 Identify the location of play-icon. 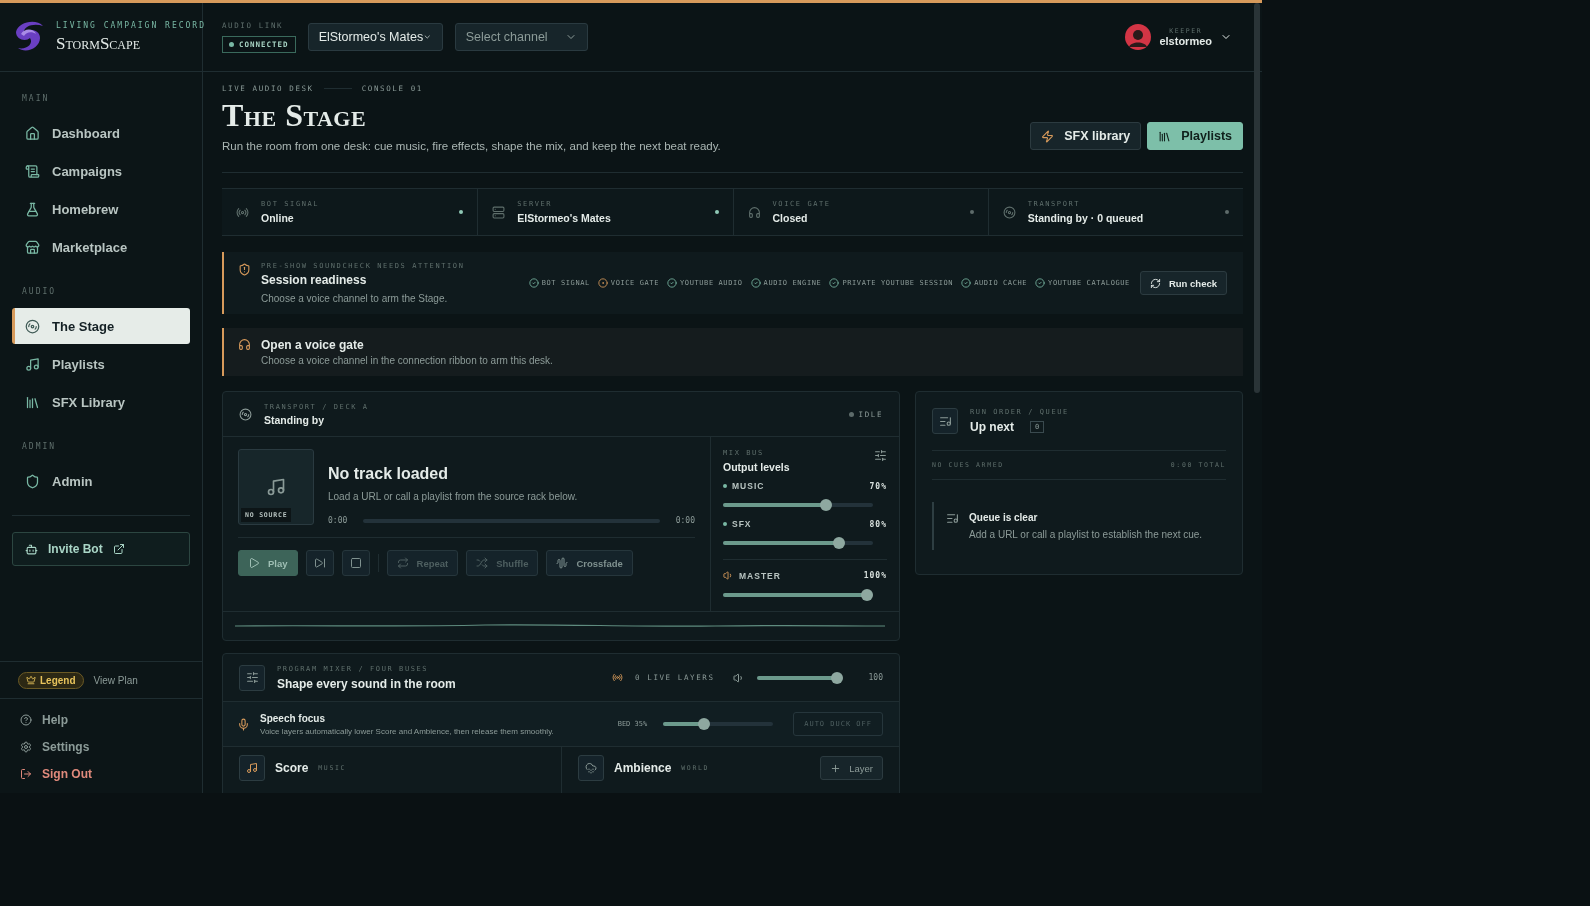
(254, 563).